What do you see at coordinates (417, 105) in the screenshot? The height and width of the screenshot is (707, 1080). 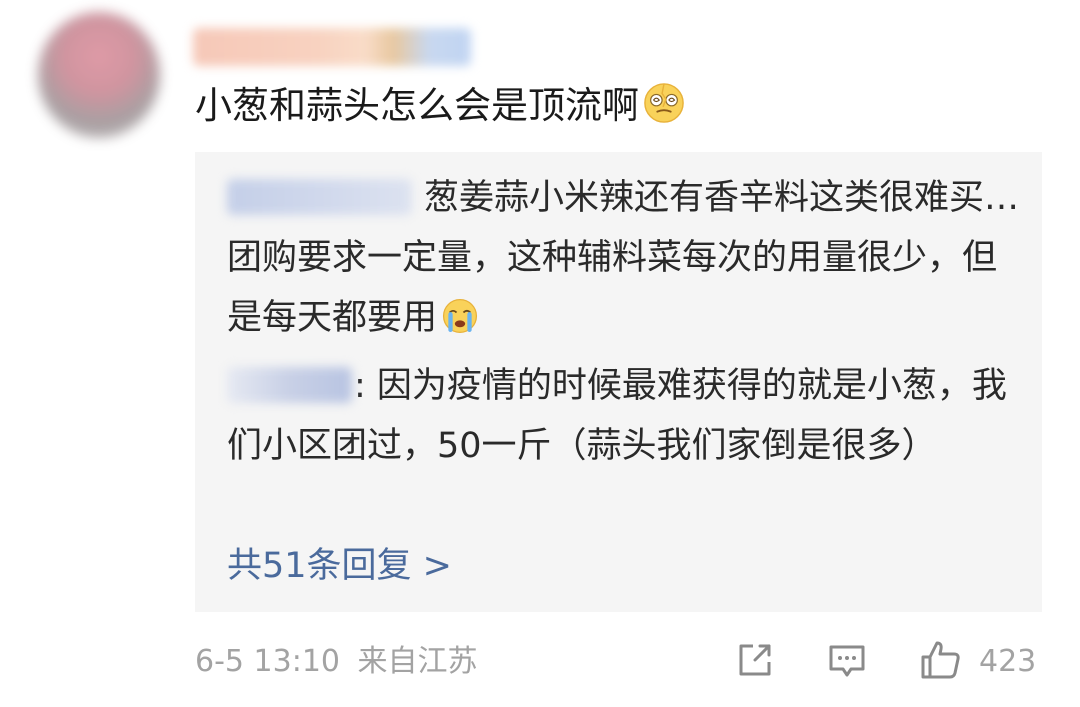 I see `comment-text: 小葱和蒜头怎么会是顶流啊` at bounding box center [417, 105].